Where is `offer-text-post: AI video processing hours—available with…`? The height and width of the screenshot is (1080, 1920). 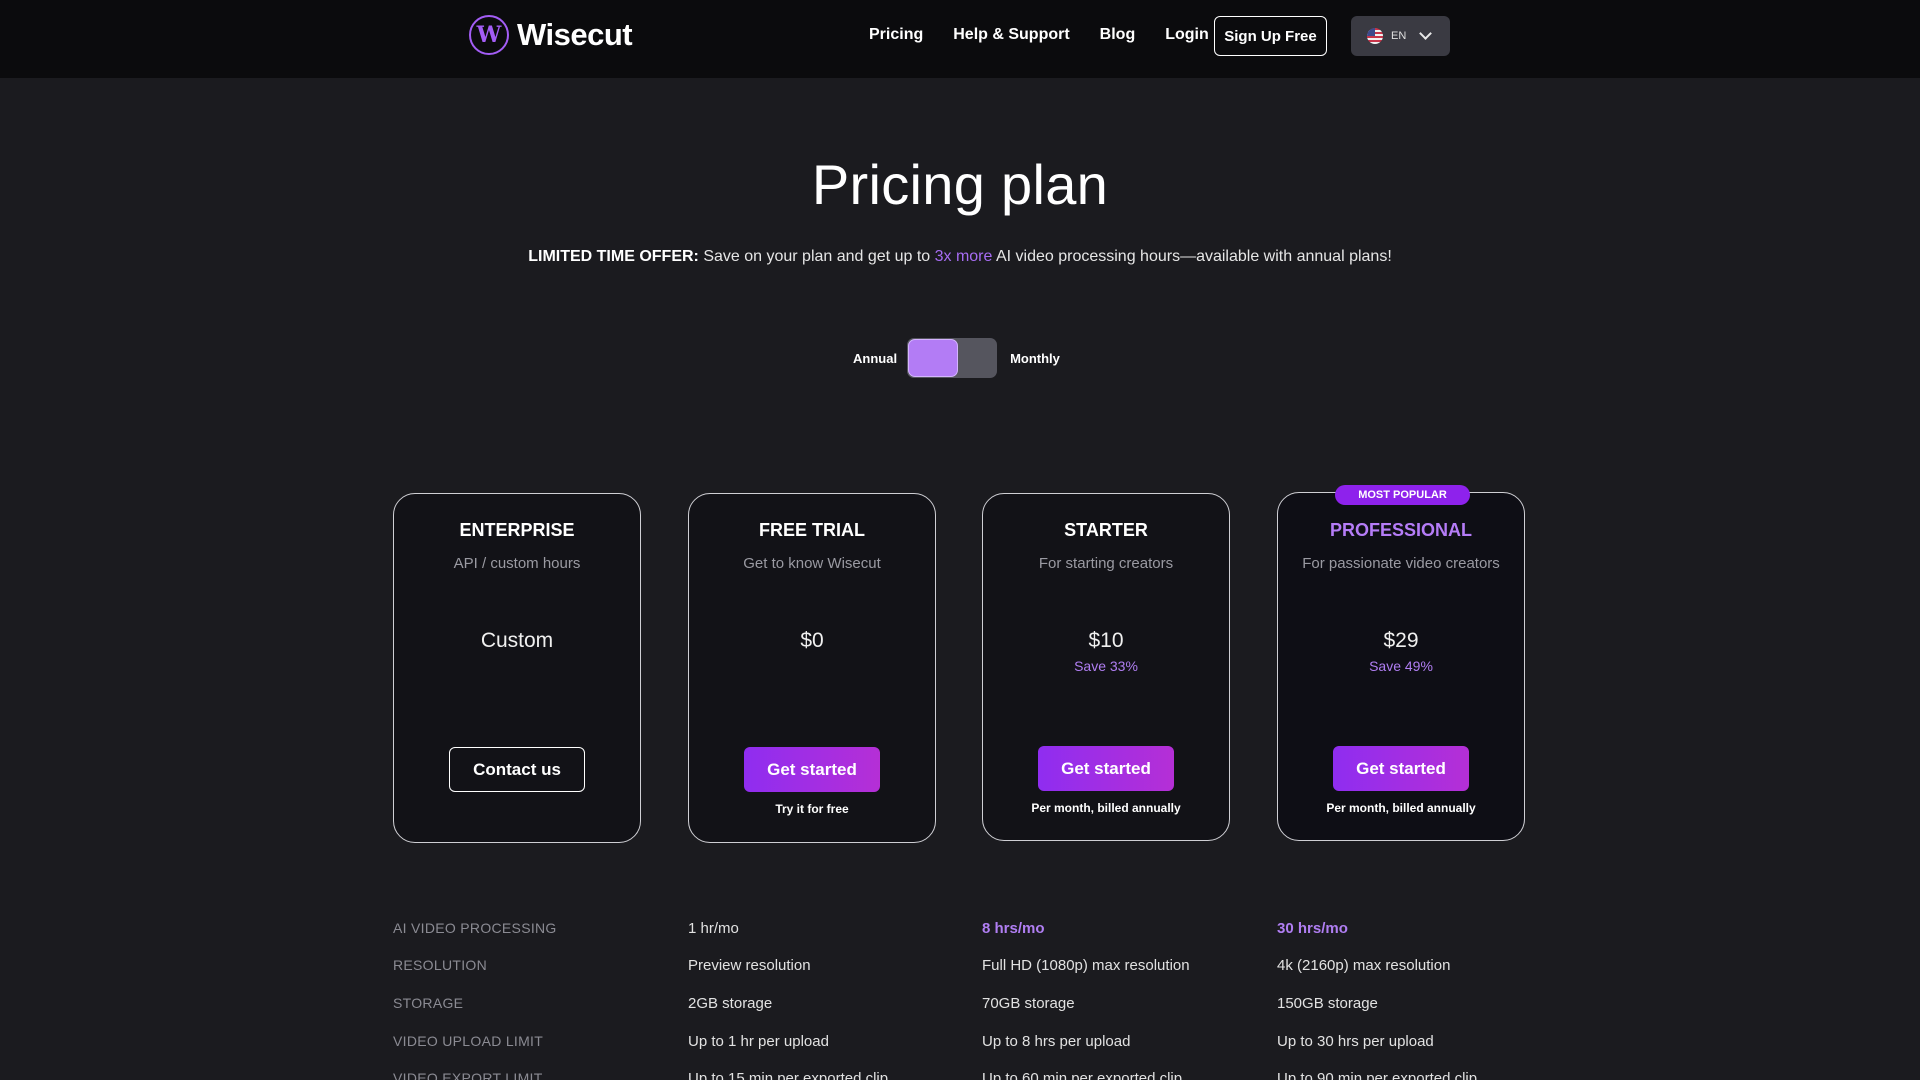 offer-text-post: AI video processing hours—available with… is located at coordinates (1192, 256).